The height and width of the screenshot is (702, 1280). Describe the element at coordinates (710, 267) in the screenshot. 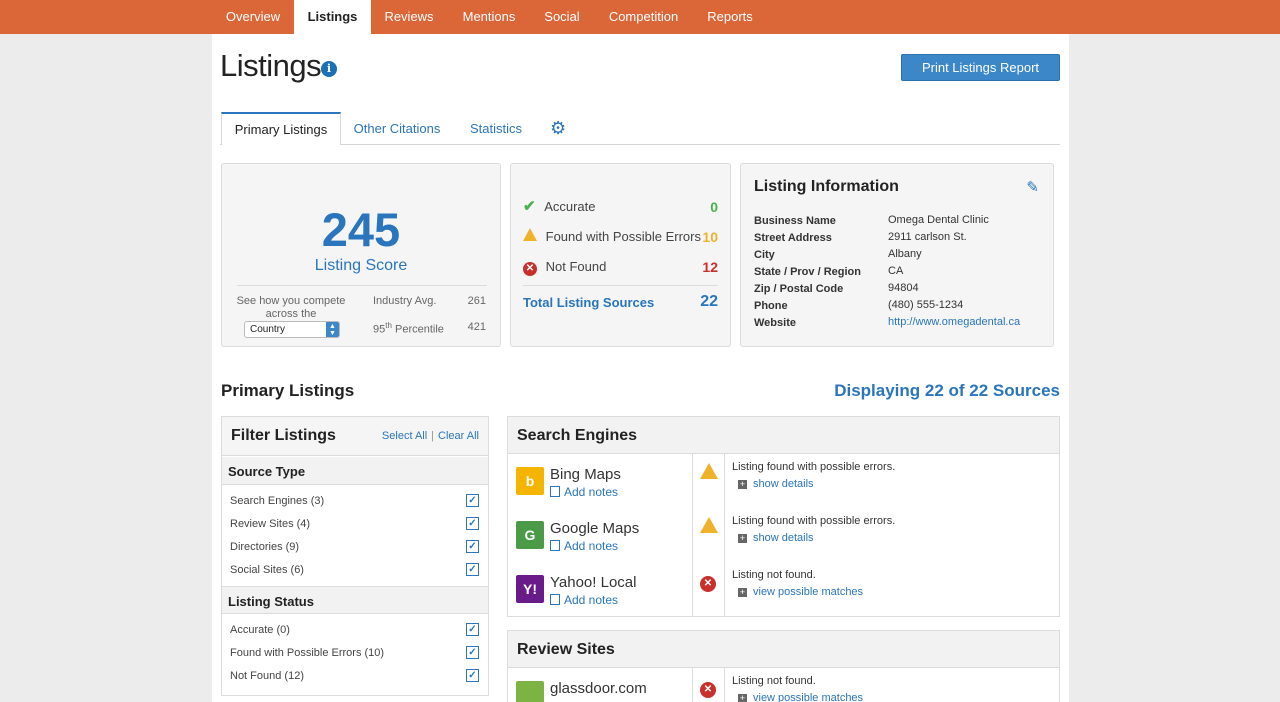

I see `status-not-found-count: 12` at that location.